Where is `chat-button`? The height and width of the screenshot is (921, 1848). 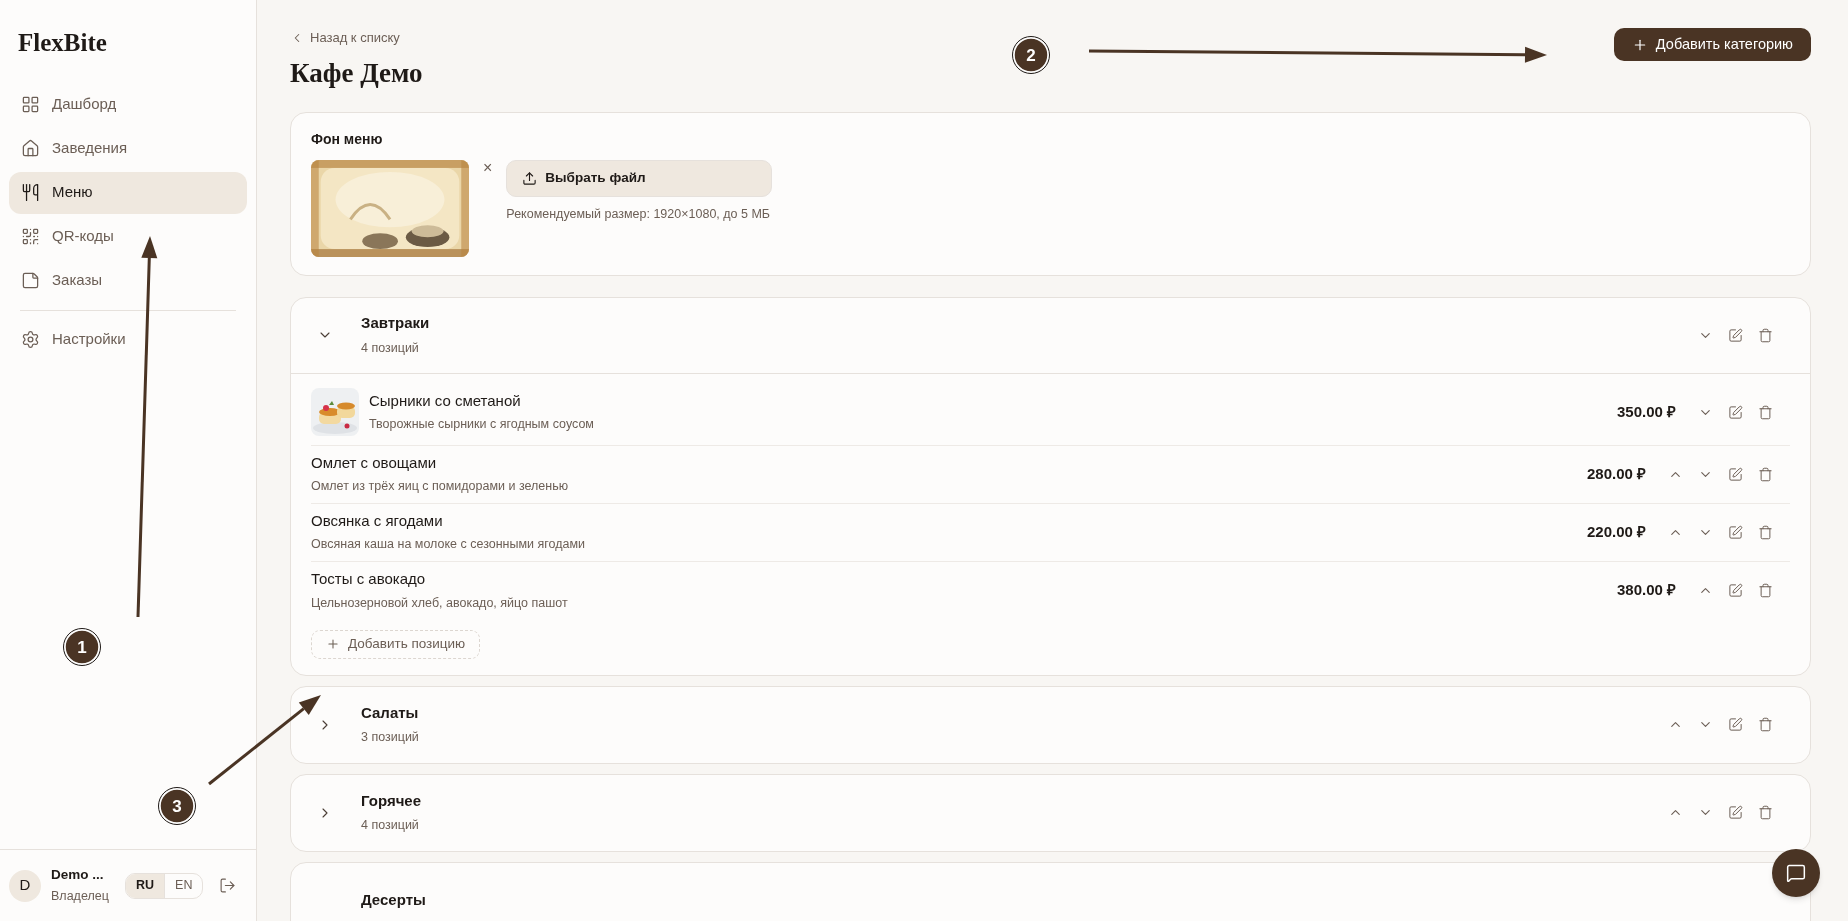 chat-button is located at coordinates (1796, 873).